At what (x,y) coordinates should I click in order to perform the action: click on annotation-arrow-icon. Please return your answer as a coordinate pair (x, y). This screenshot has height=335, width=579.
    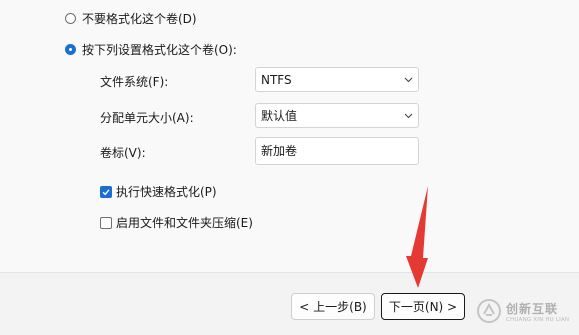
    Looking at the image, I should click on (417, 237).